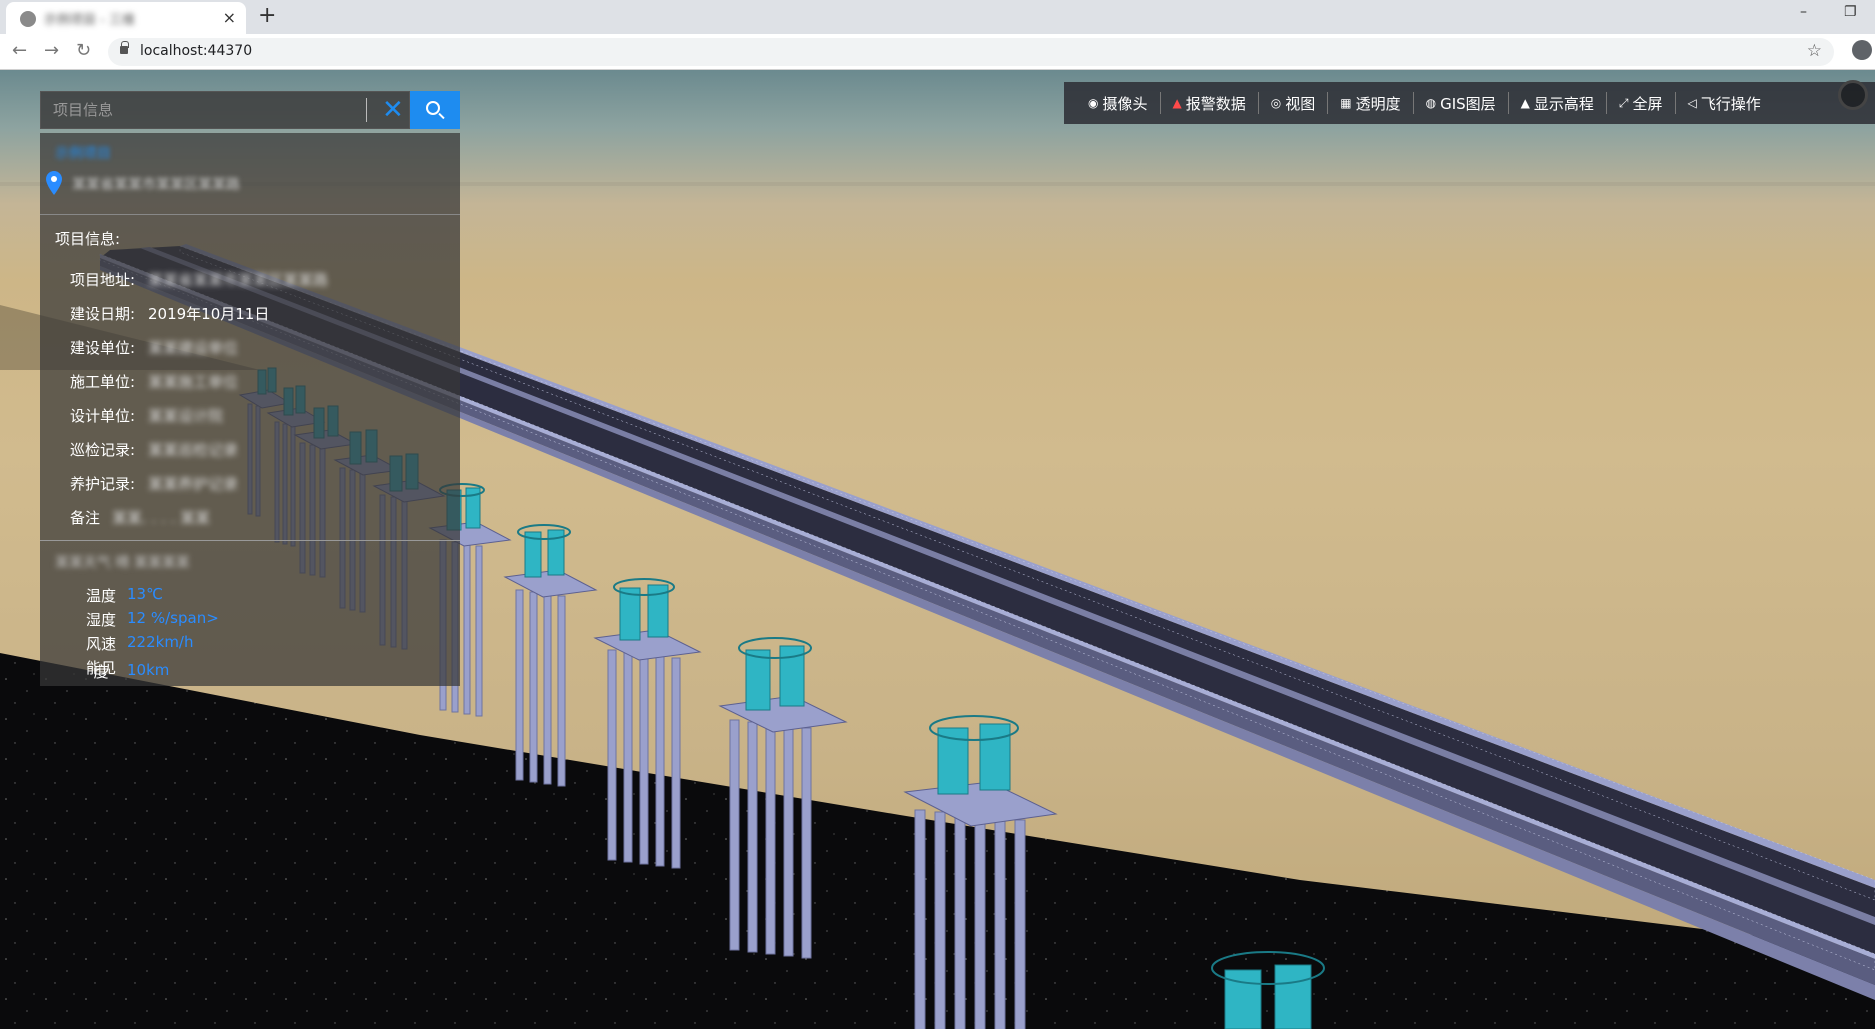  I want to click on weather-row-wind: 风速 222km/h, so click(134, 643).